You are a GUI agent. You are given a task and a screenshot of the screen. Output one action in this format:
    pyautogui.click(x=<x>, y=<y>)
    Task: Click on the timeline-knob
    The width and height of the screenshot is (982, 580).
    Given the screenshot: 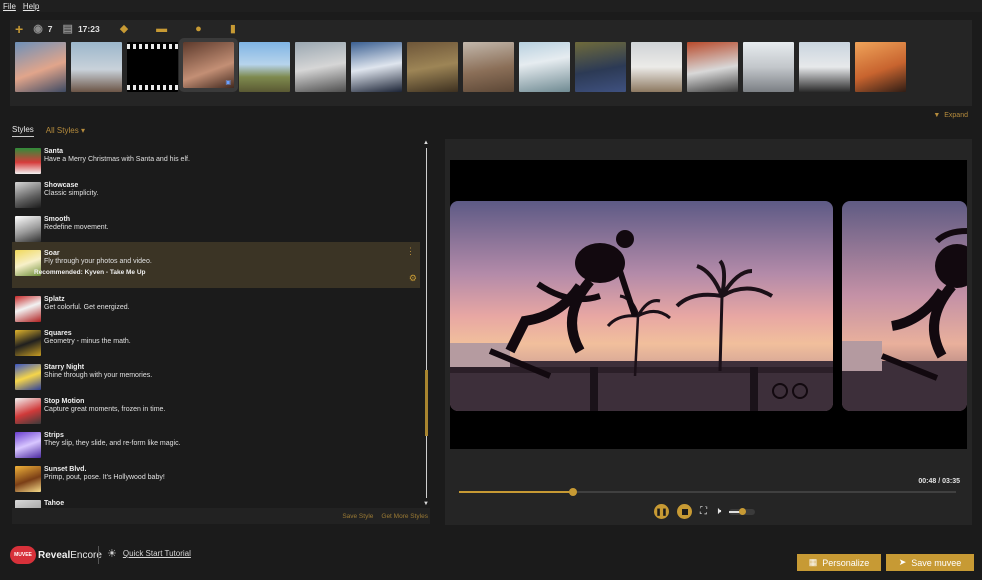 What is the action you would take?
    pyautogui.click(x=573, y=492)
    